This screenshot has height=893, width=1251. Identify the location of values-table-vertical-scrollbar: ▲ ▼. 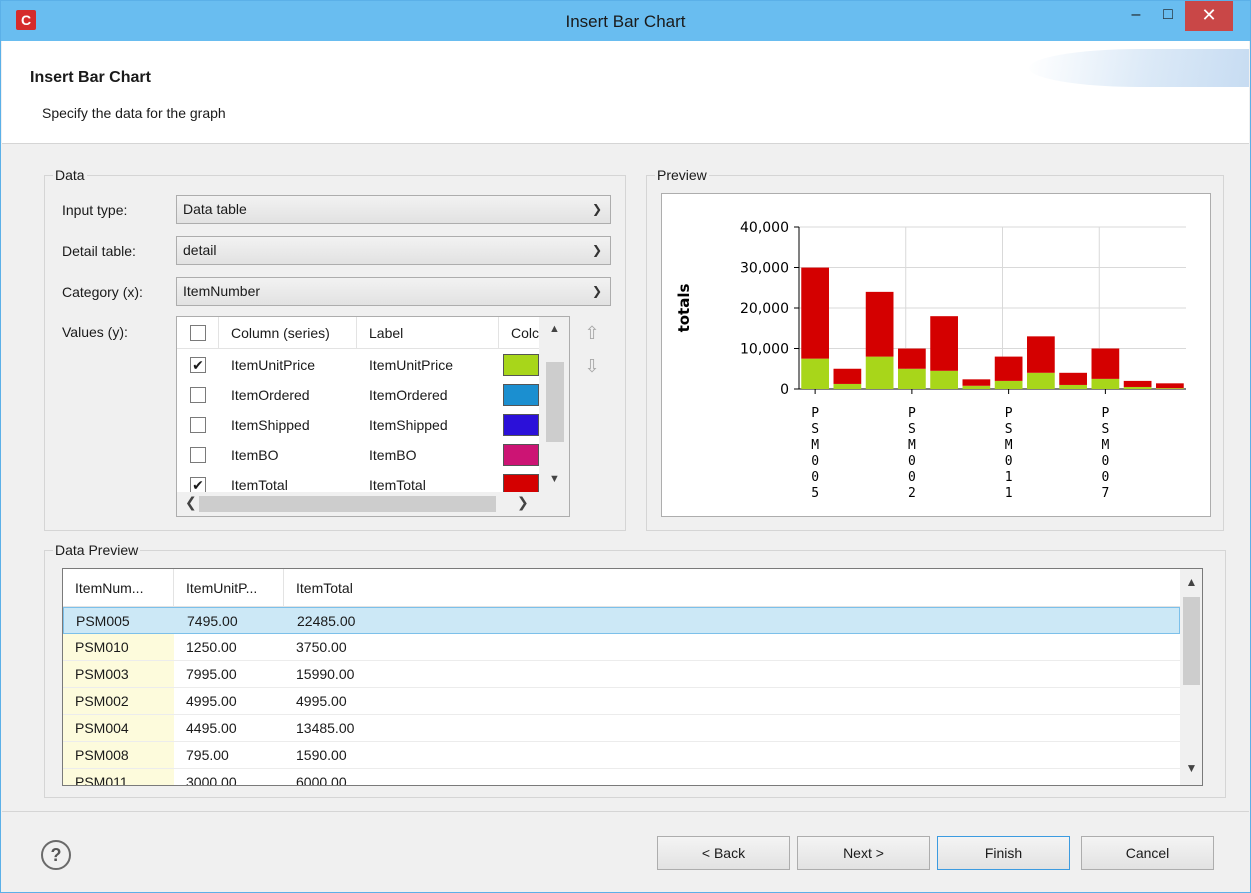
(554, 404).